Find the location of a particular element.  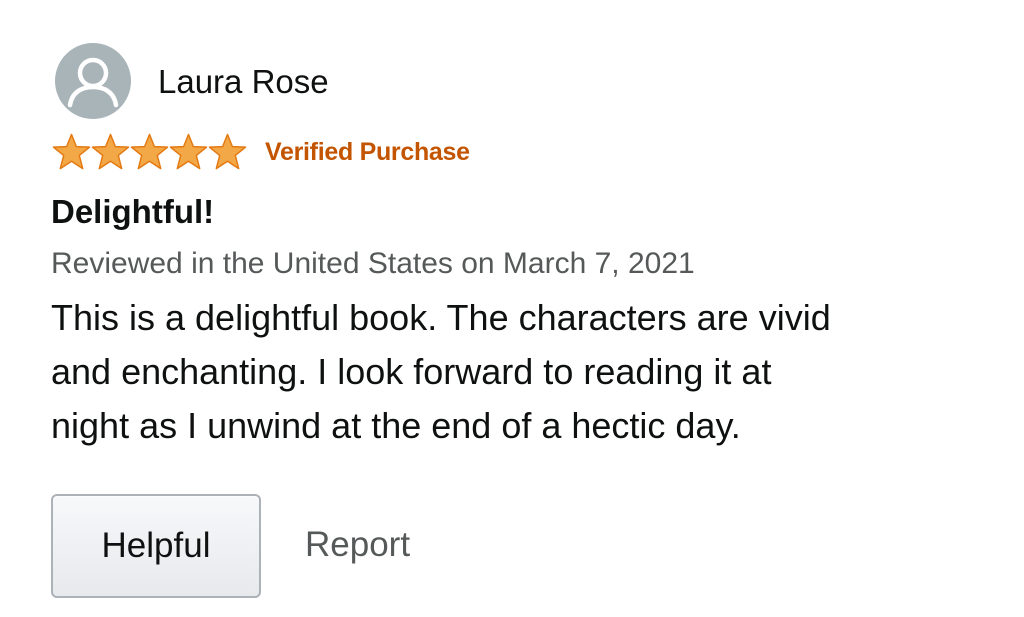

user-silhouette-icon is located at coordinates (93, 82).